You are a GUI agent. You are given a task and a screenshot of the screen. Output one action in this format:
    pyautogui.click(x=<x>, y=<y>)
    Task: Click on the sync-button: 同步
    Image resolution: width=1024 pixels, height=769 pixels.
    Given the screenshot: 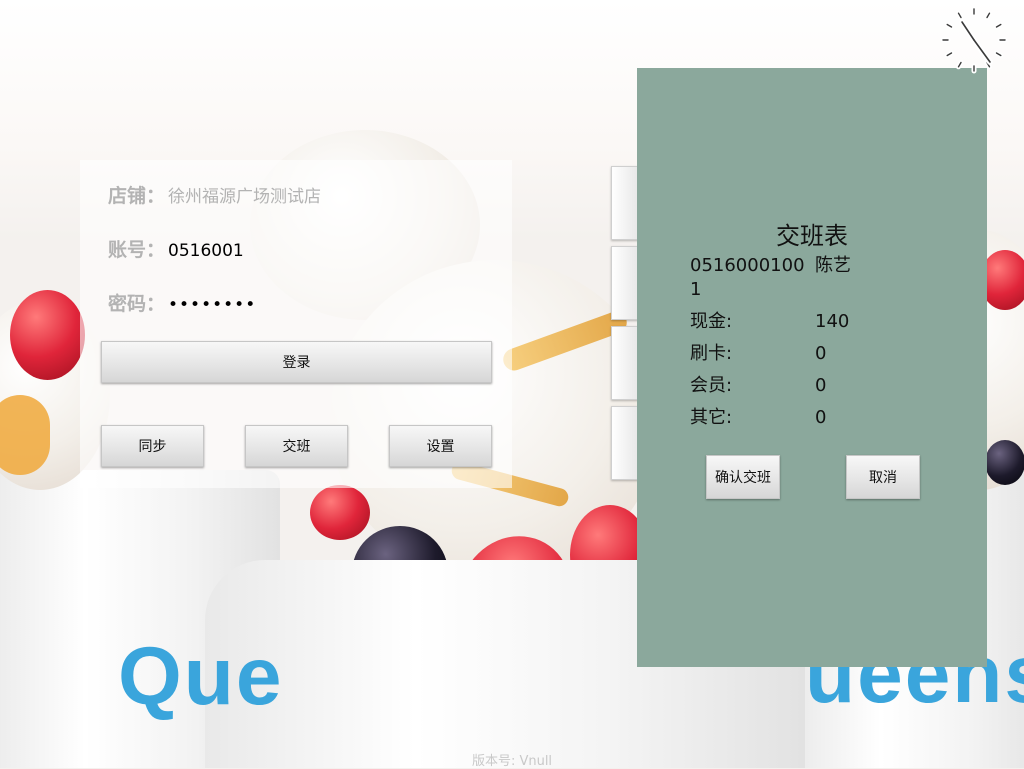 What is the action you would take?
    pyautogui.click(x=152, y=446)
    